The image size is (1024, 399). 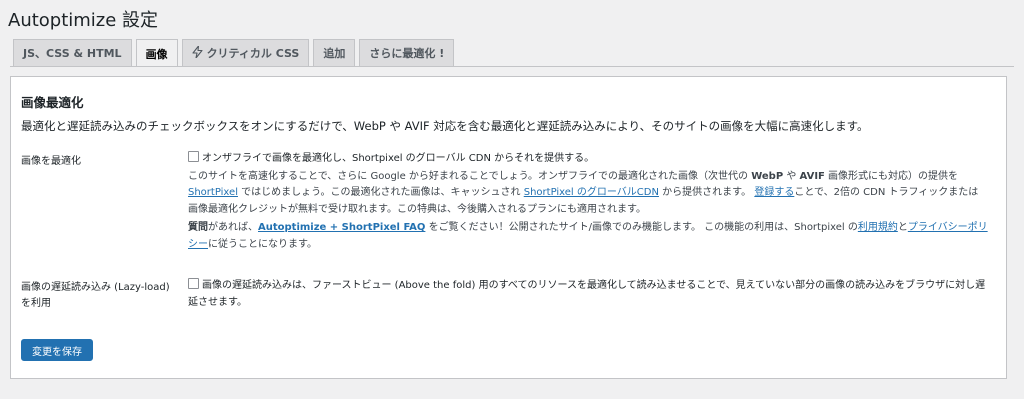 I want to click on tab-label: 画像, so click(x=156, y=54).